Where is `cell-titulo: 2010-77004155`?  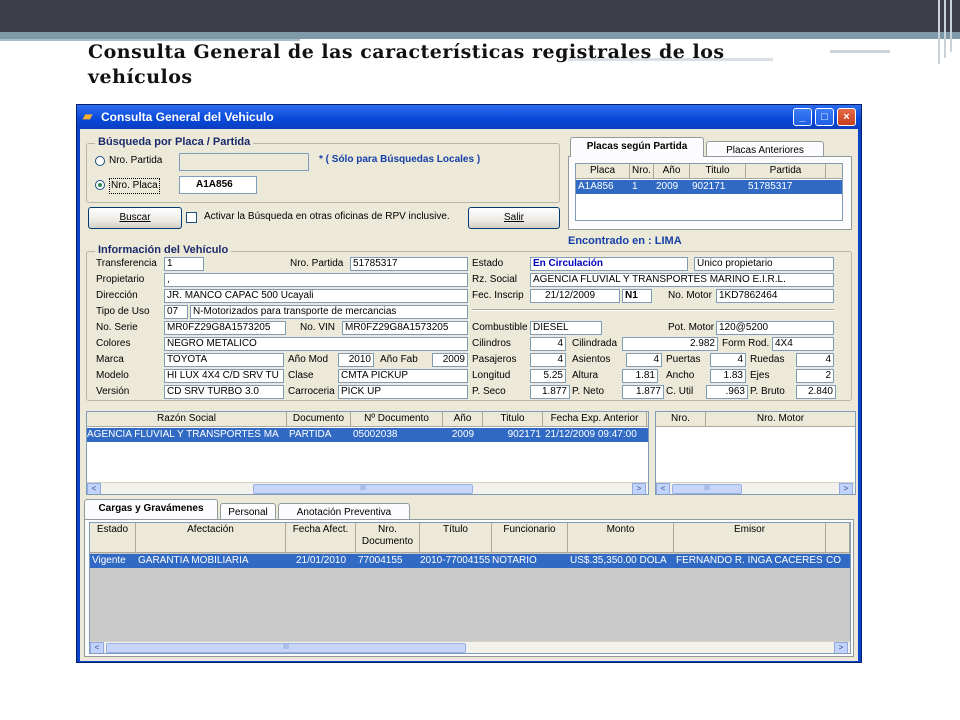
cell-titulo: 2010-77004155 is located at coordinates (455, 560).